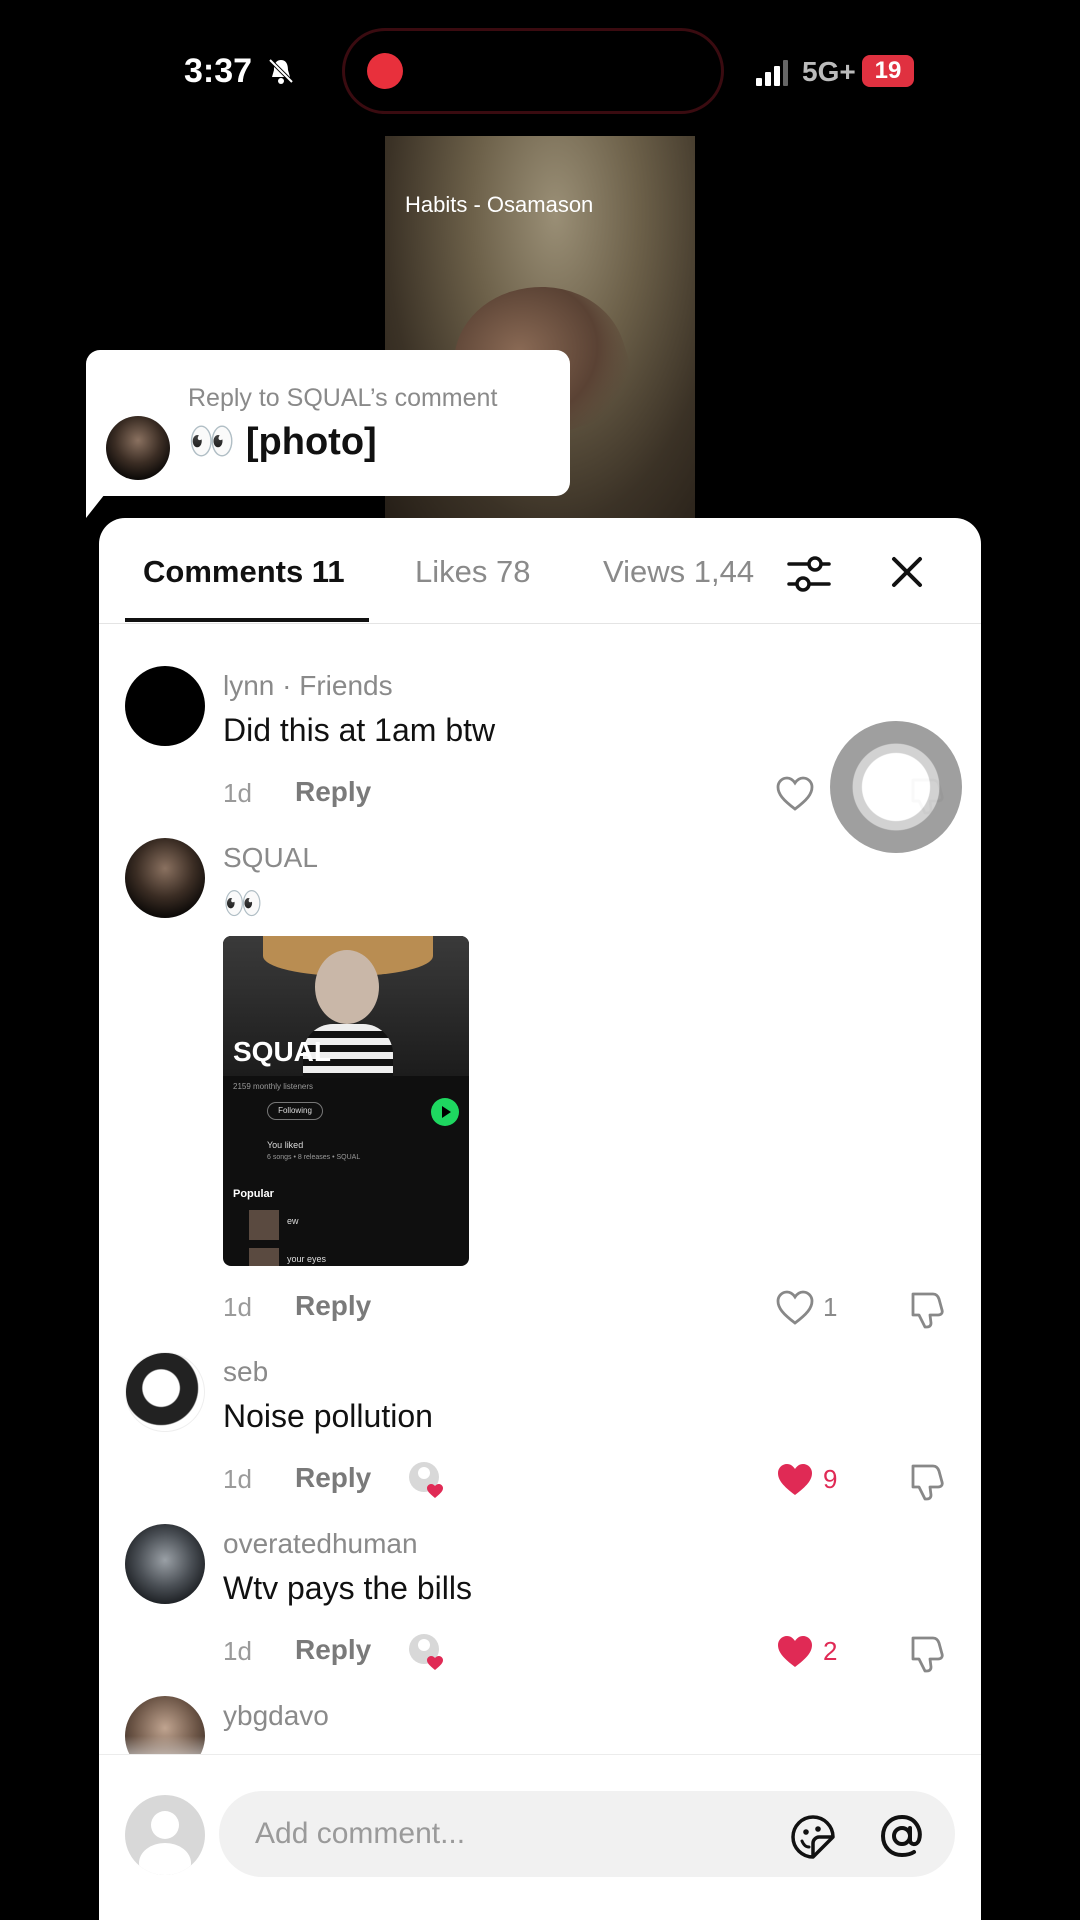 The height and width of the screenshot is (1920, 1080). What do you see at coordinates (218, 71) in the screenshot?
I see `status-time: 3:37` at bounding box center [218, 71].